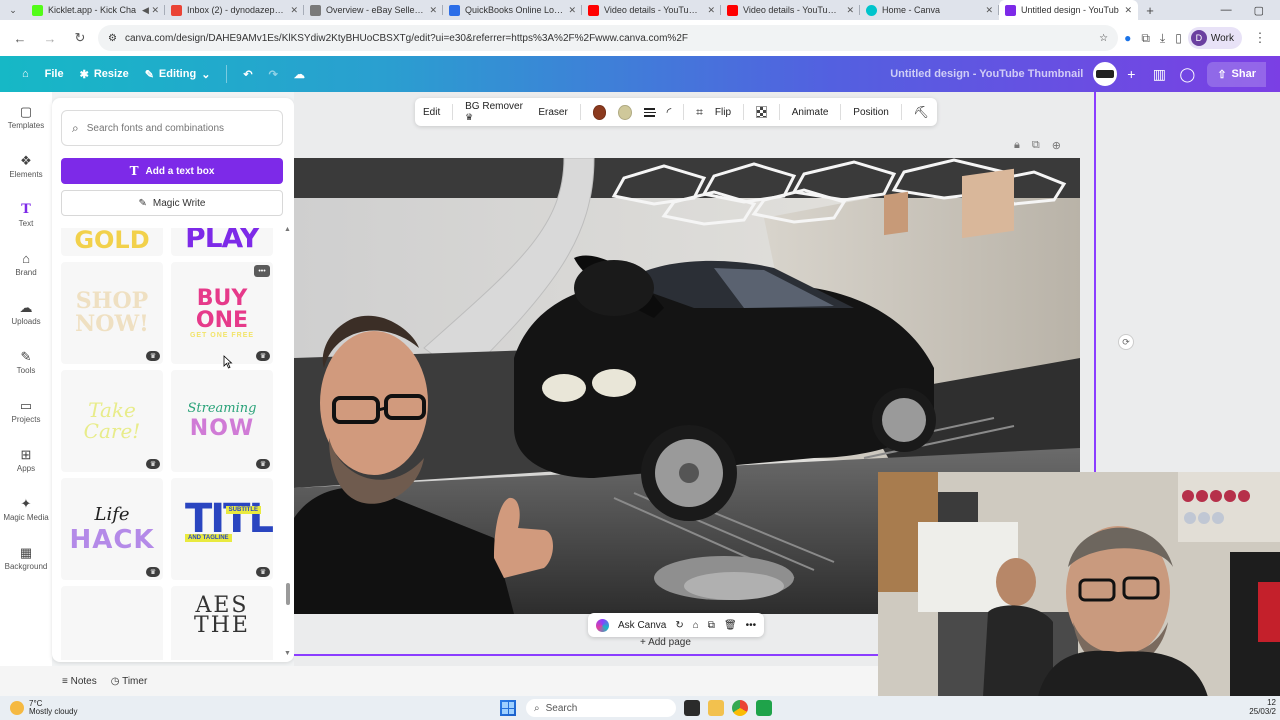 This screenshot has width=1280, height=720. Describe the element at coordinates (1017, 145) in the screenshot. I see `lock-icon: 🔒︎` at that location.